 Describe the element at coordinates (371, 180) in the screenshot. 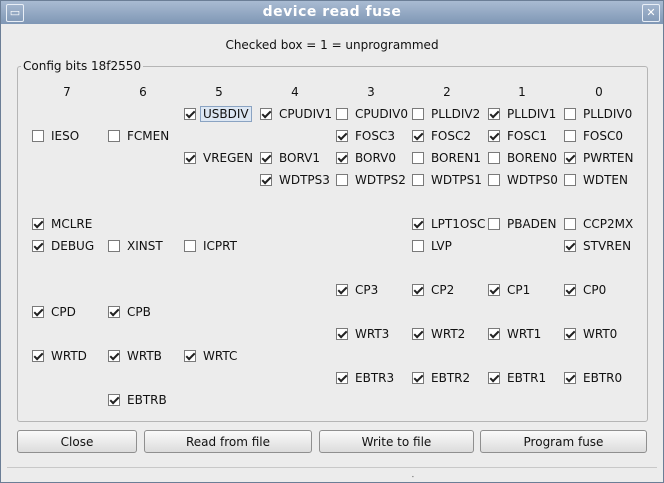

I see `checkbox-wdtps2: WDTPS2` at that location.